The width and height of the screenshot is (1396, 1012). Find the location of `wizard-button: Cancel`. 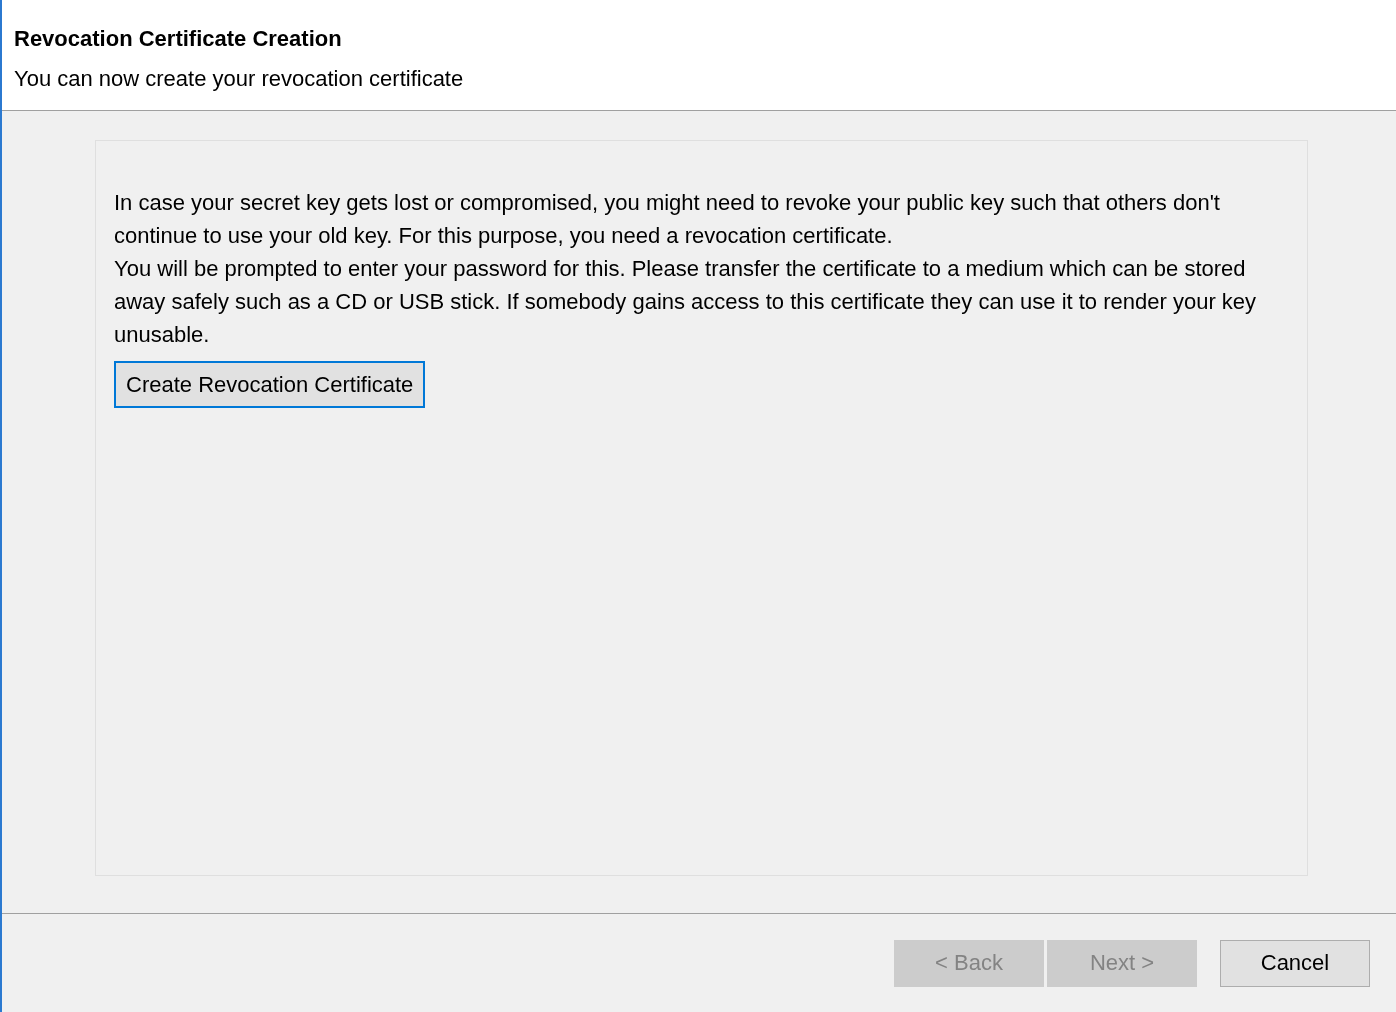

wizard-button: Cancel is located at coordinates (1295, 963).